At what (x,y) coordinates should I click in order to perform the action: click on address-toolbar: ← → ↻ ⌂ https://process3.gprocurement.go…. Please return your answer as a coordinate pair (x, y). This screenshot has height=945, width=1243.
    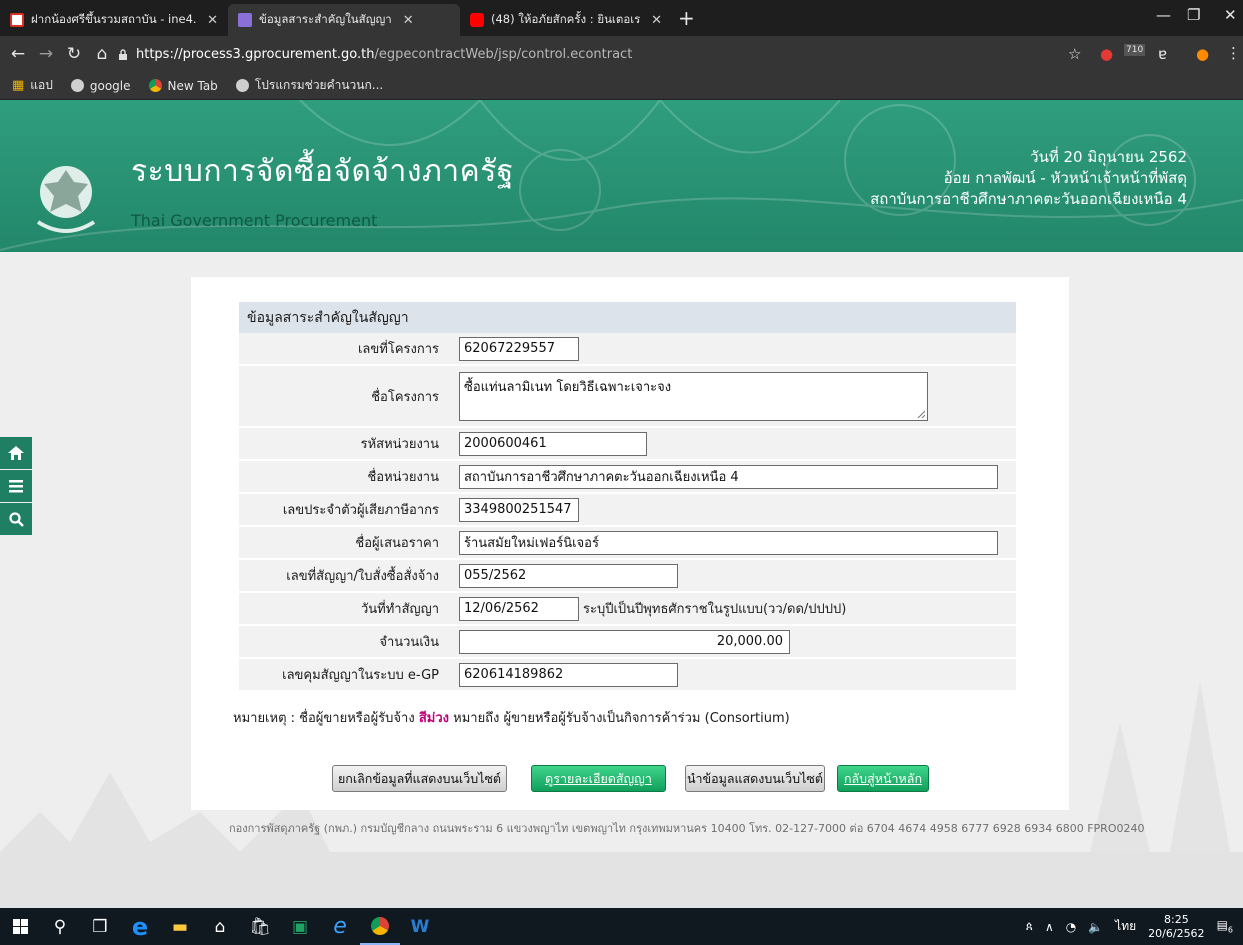
    Looking at the image, I should click on (621, 54).